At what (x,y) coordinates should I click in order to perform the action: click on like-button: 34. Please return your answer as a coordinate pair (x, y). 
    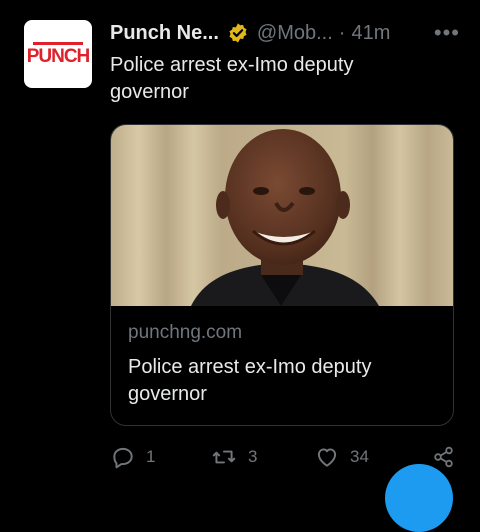
    Looking at the image, I should click on (341, 457).